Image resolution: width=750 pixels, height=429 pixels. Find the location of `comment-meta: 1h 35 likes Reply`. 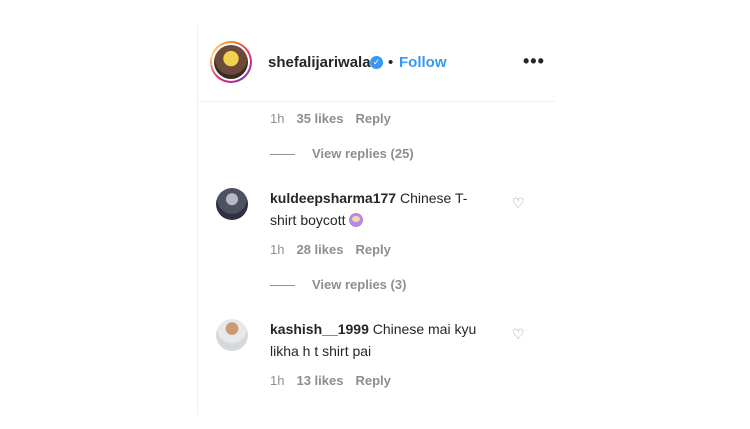

comment-meta: 1h 35 likes Reply is located at coordinates (330, 118).